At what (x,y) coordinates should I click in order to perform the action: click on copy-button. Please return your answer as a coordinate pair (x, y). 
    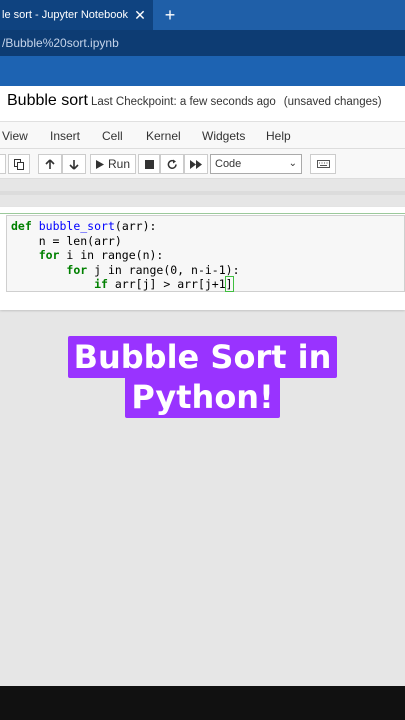
    Looking at the image, I should click on (19, 164).